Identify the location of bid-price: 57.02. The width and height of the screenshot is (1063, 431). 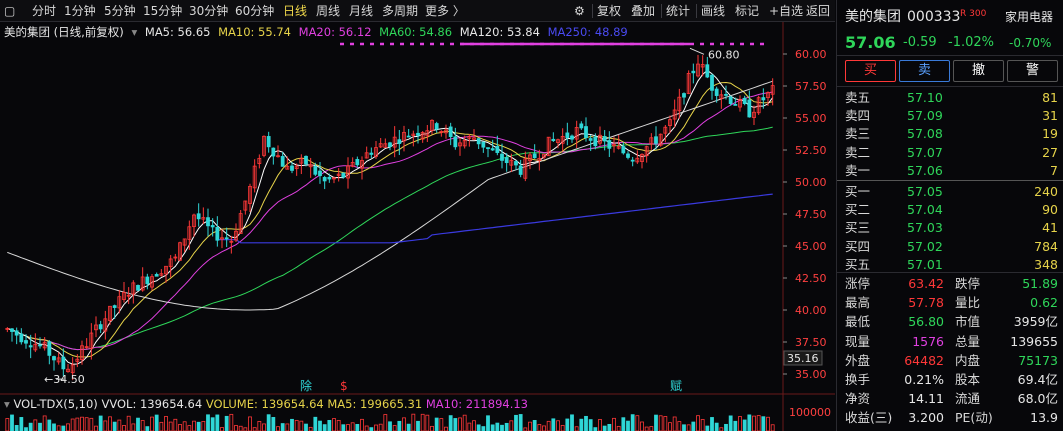
(925, 246).